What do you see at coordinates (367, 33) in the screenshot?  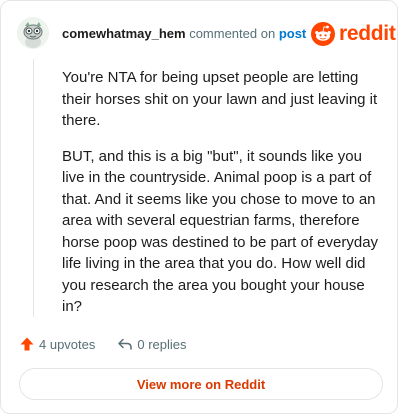 I see `reddit-wordmark: reddit` at bounding box center [367, 33].